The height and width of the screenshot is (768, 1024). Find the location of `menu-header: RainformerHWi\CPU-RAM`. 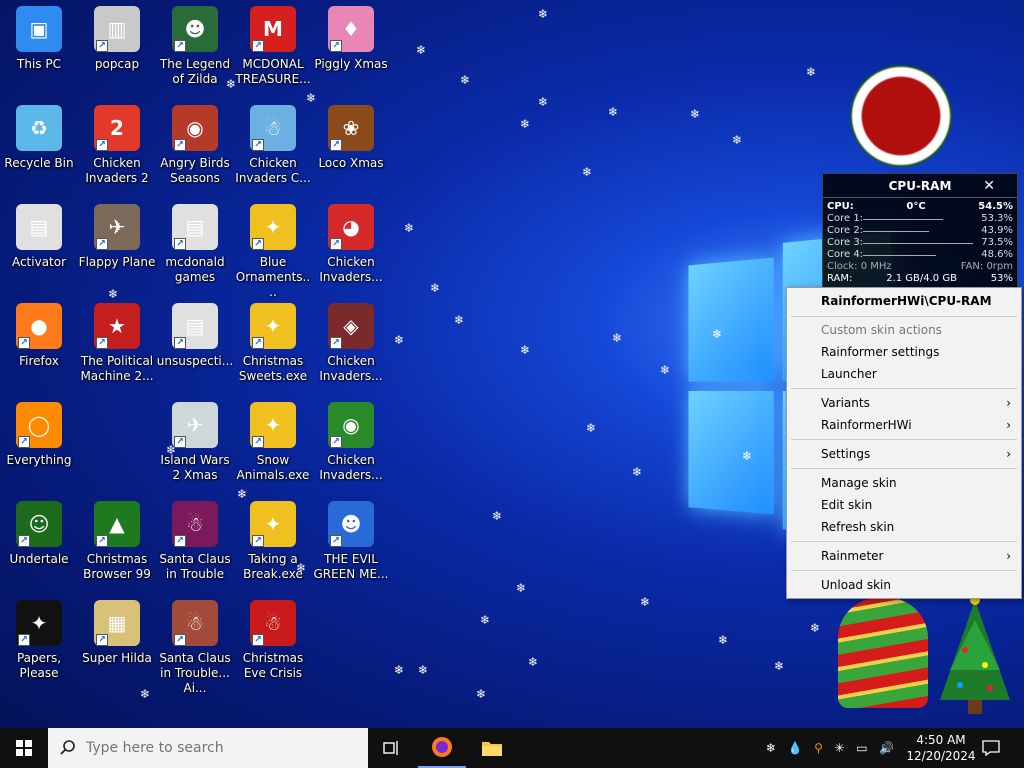

menu-header: RainformerHWi\CPU-RAM is located at coordinates (904, 301).